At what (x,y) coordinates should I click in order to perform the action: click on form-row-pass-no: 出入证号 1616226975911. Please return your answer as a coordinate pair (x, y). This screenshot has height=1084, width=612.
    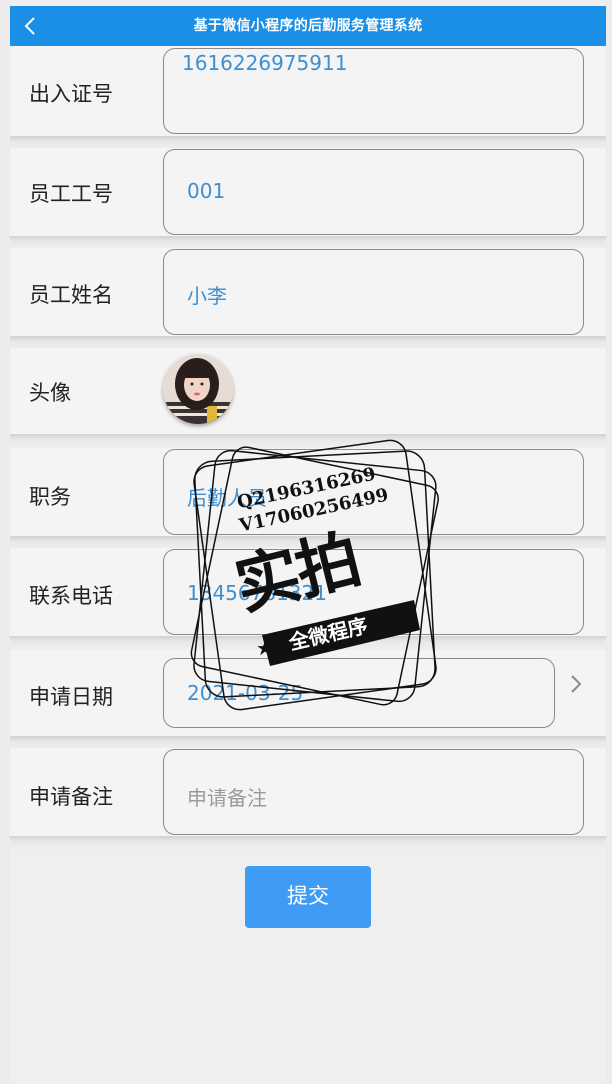
    Looking at the image, I should click on (308, 91).